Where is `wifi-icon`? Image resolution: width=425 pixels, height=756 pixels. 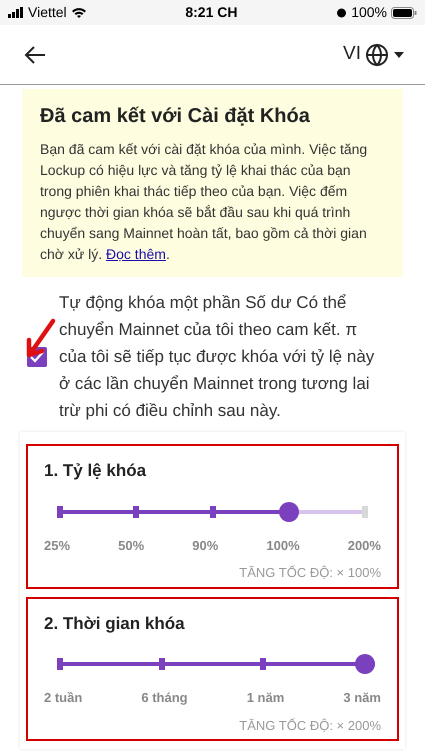
wifi-icon is located at coordinates (78, 12).